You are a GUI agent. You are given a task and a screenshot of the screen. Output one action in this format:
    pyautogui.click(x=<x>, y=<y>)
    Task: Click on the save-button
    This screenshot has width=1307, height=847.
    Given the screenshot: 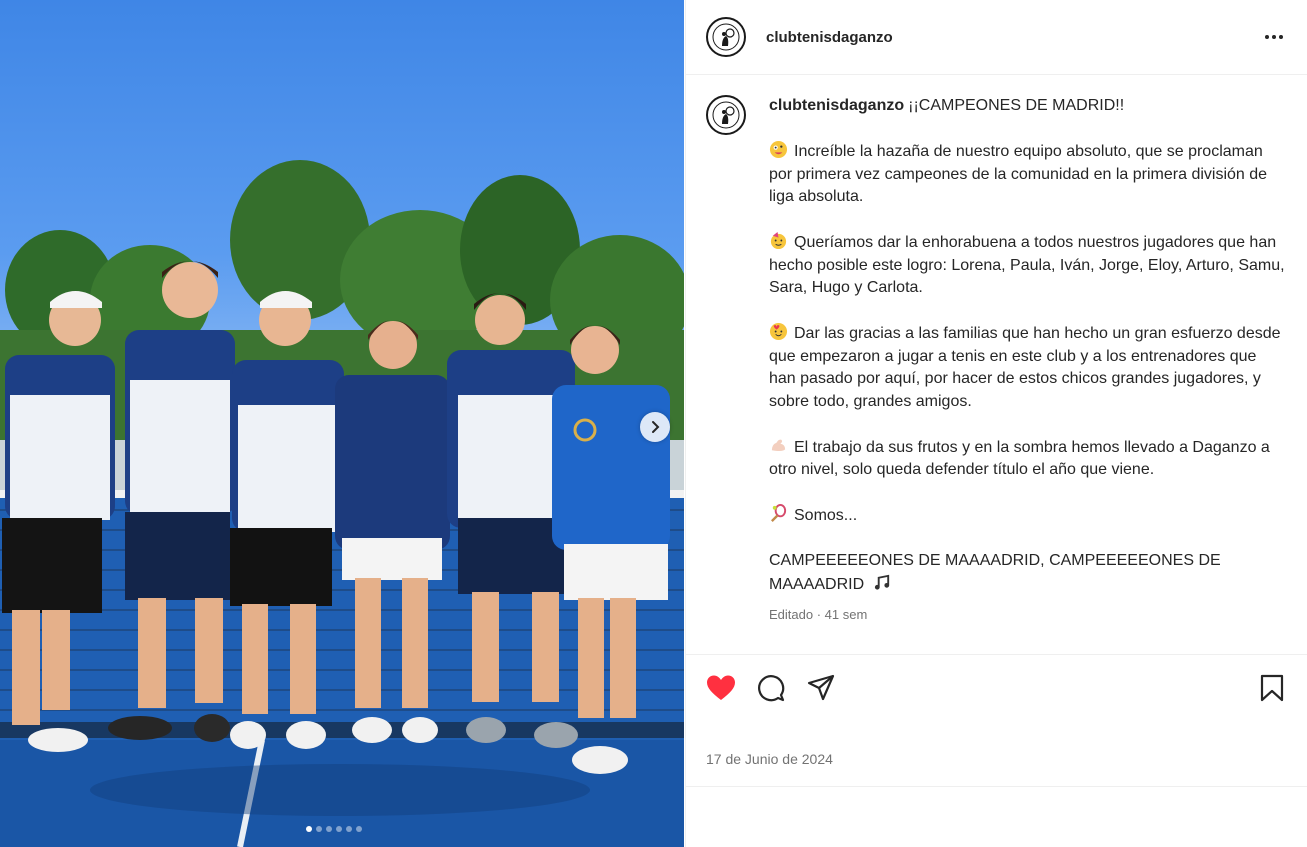 What is the action you would take?
    pyautogui.click(x=1272, y=688)
    